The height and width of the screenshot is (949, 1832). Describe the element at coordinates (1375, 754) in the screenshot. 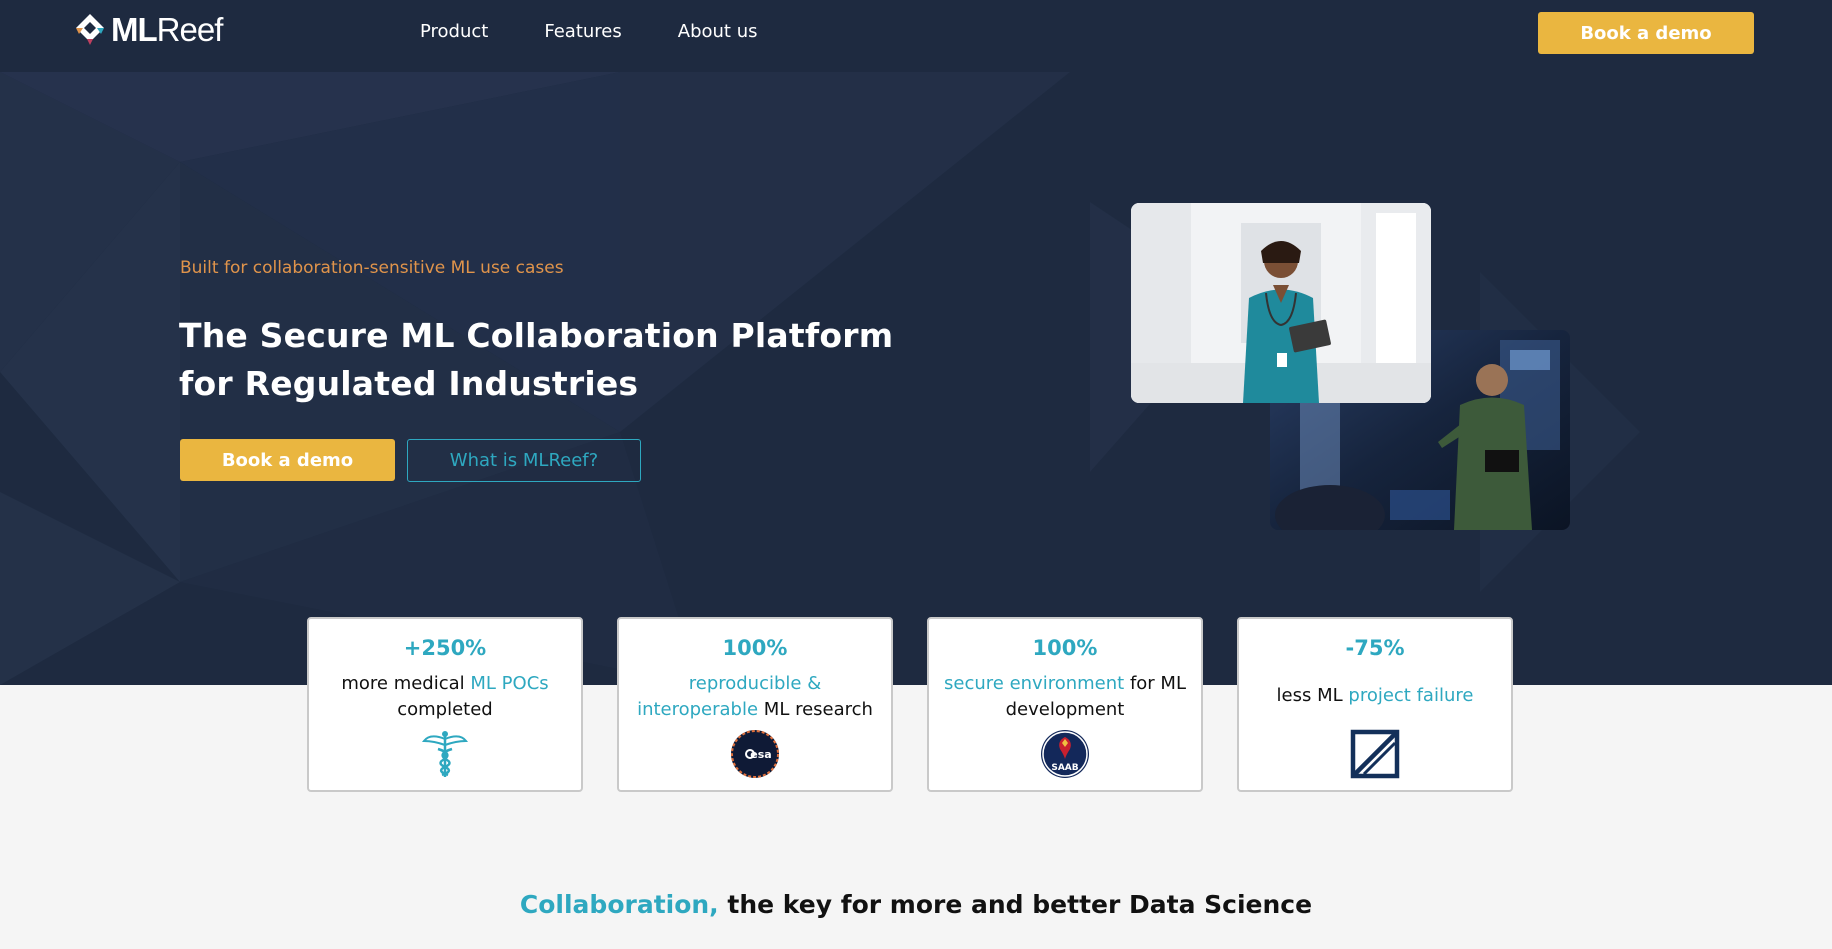

I see `partner-logo` at that location.